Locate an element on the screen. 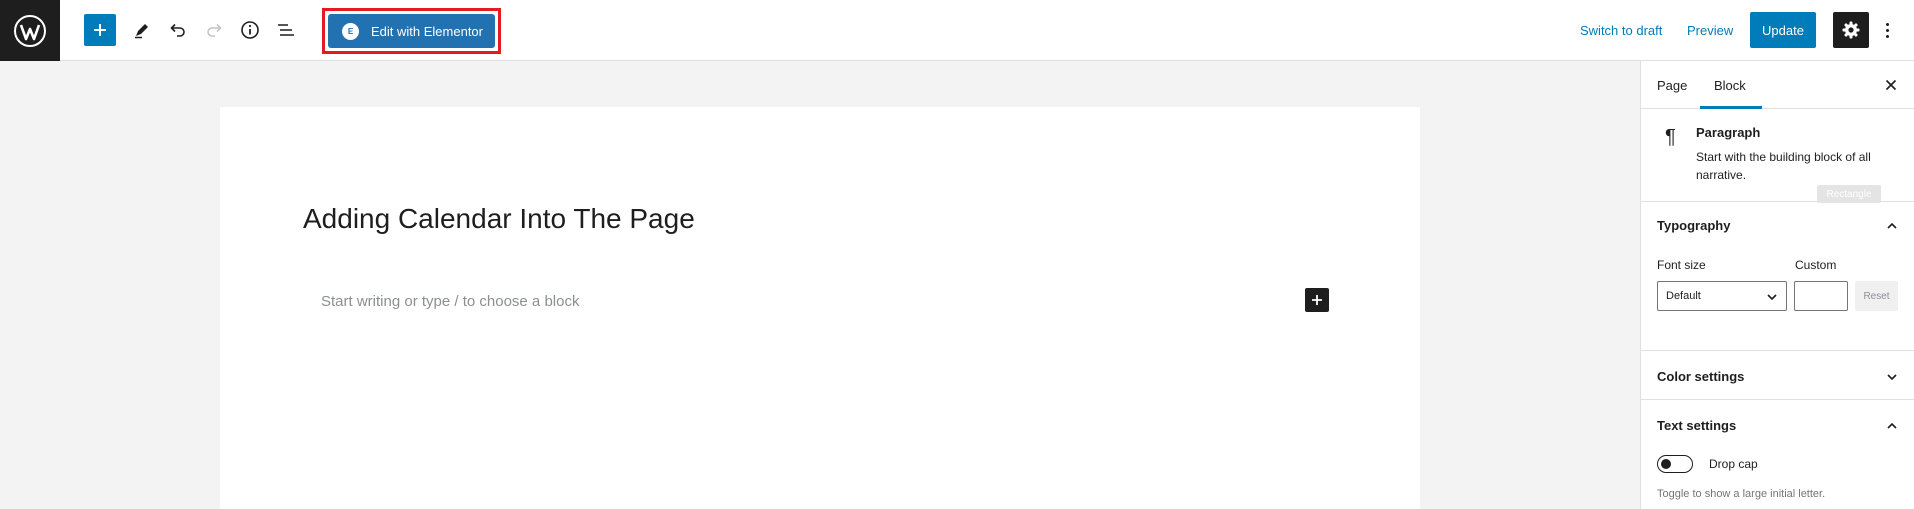 The image size is (1914, 509). redo-button is located at coordinates (214, 30).